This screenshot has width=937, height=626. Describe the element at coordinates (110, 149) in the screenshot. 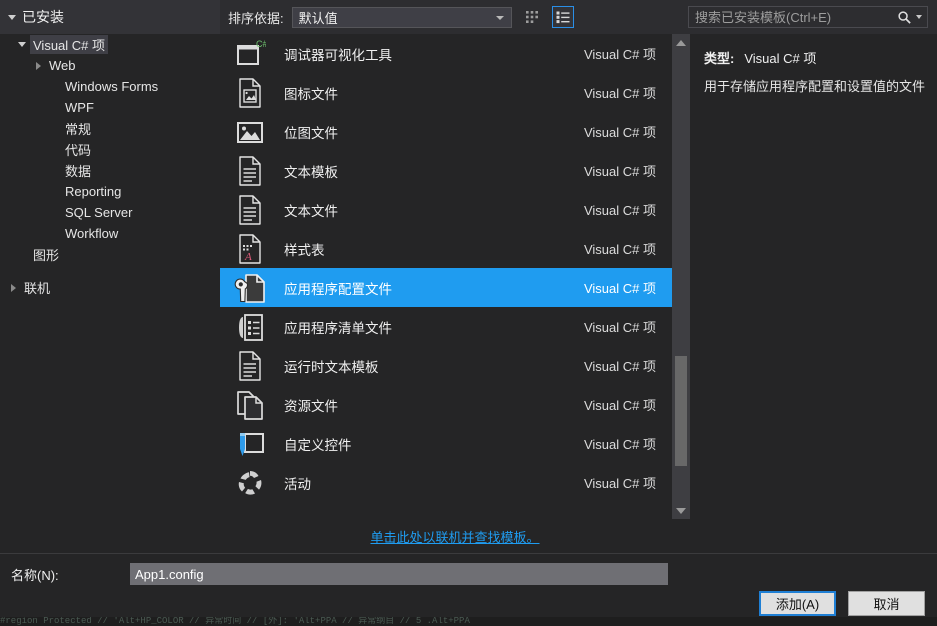

I see `tree-item-5: 代码` at that location.